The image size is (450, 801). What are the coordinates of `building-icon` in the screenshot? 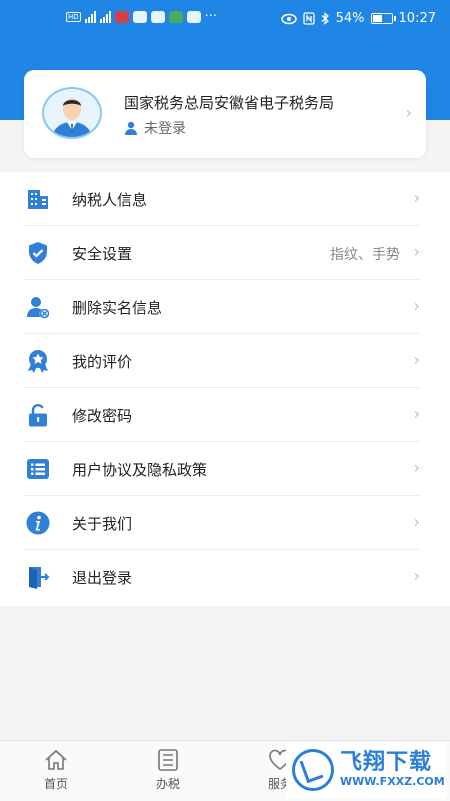 It's located at (38, 199).